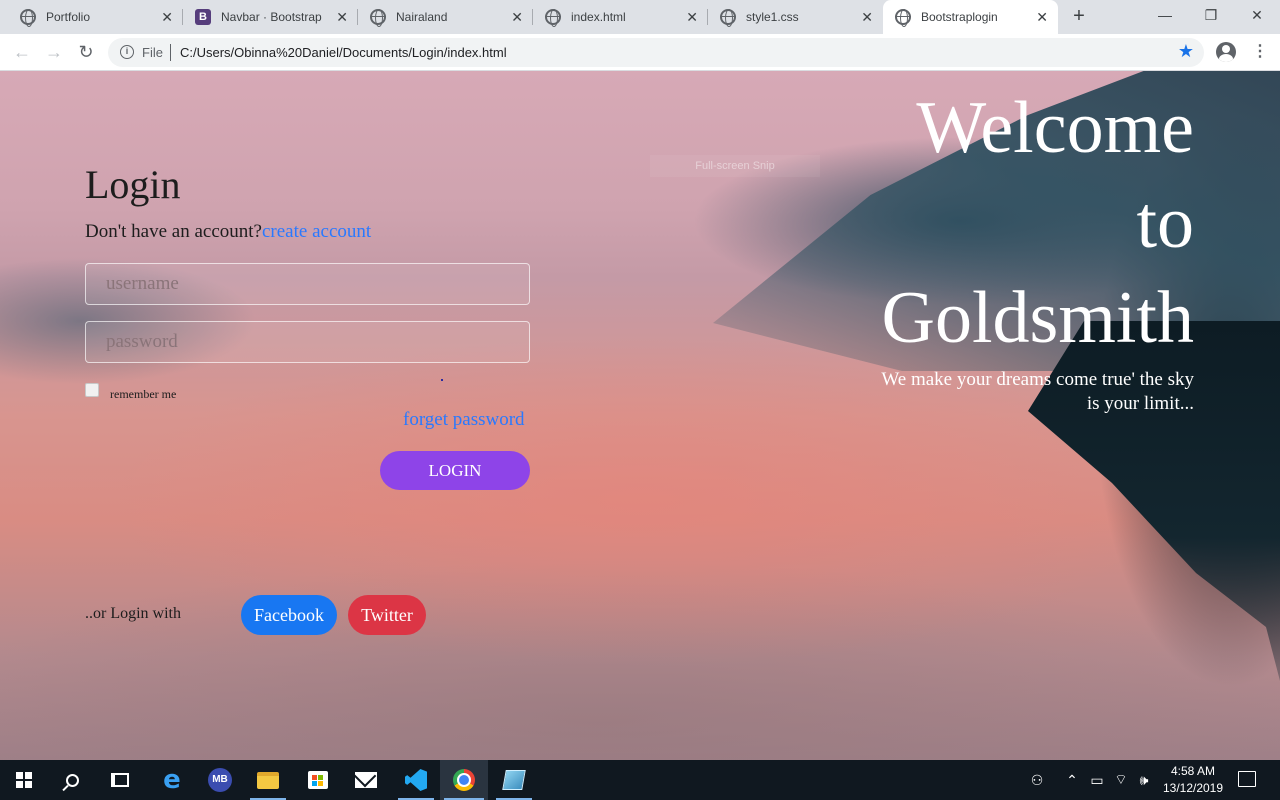 The width and height of the screenshot is (1280, 800). I want to click on tab-index-html: index.html ✕, so click(620, 17).